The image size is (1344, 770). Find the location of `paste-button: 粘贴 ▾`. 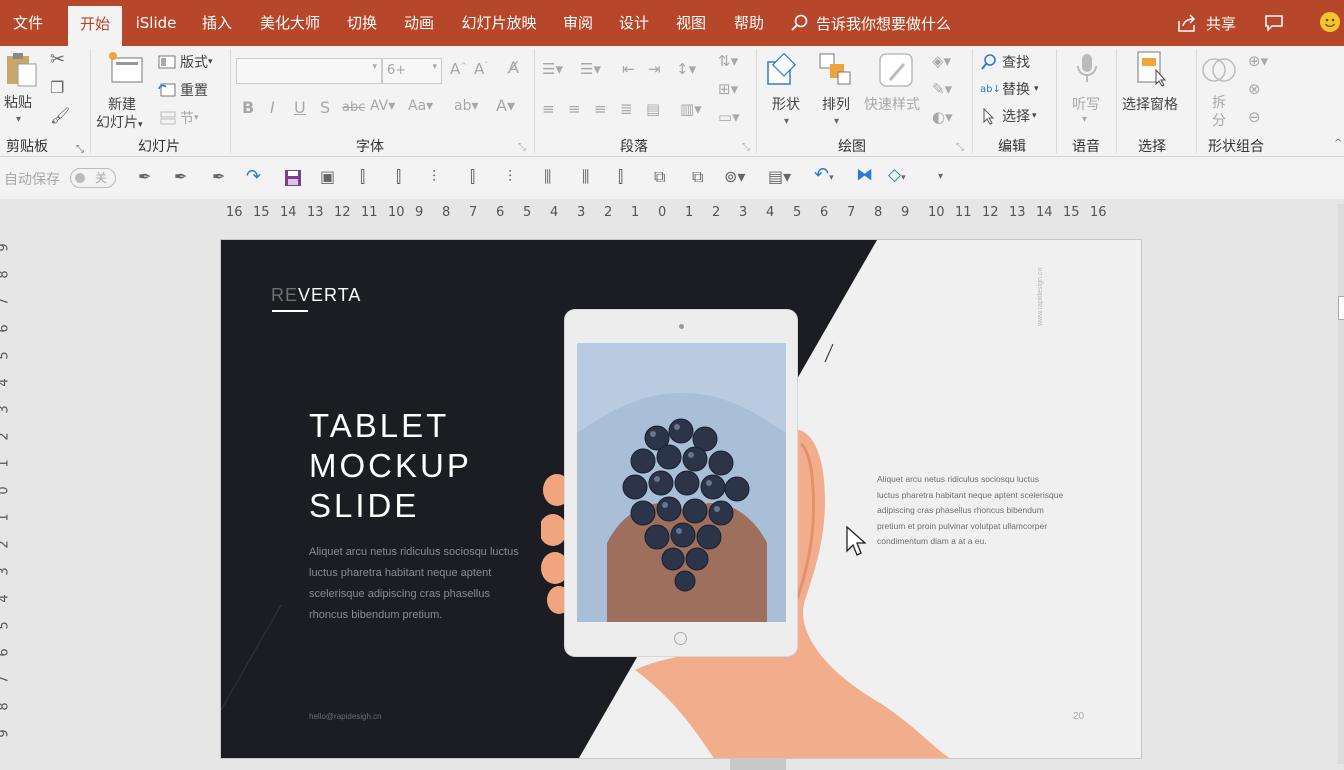

paste-button: 粘贴 ▾ is located at coordinates (23, 91).